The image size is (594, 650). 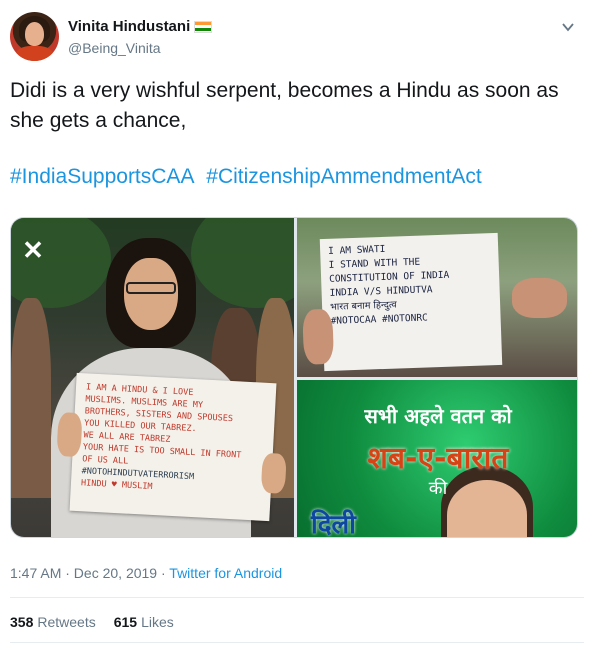 I want to click on media-photo-right-bottom: सभी अहले वतन को शब-ए-बारात की दिली, so click(x=437, y=459).